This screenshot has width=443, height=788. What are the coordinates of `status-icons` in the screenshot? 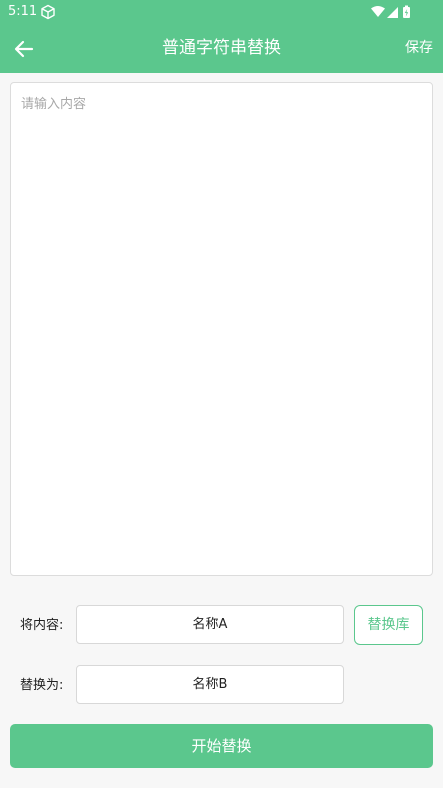 It's located at (392, 12).